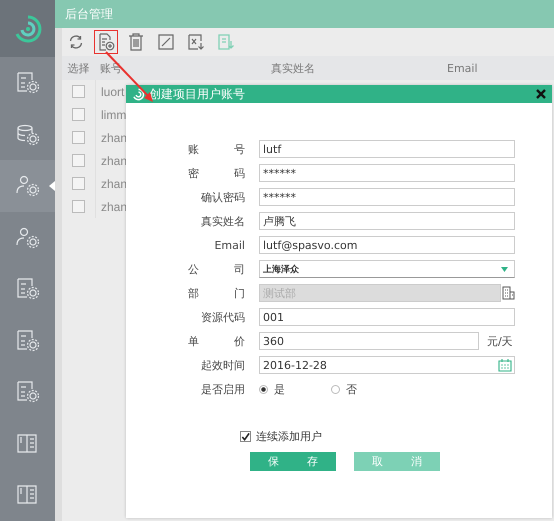 The height and width of the screenshot is (521, 554). Describe the element at coordinates (113, 115) in the screenshot. I see `table-cell: limm` at that location.